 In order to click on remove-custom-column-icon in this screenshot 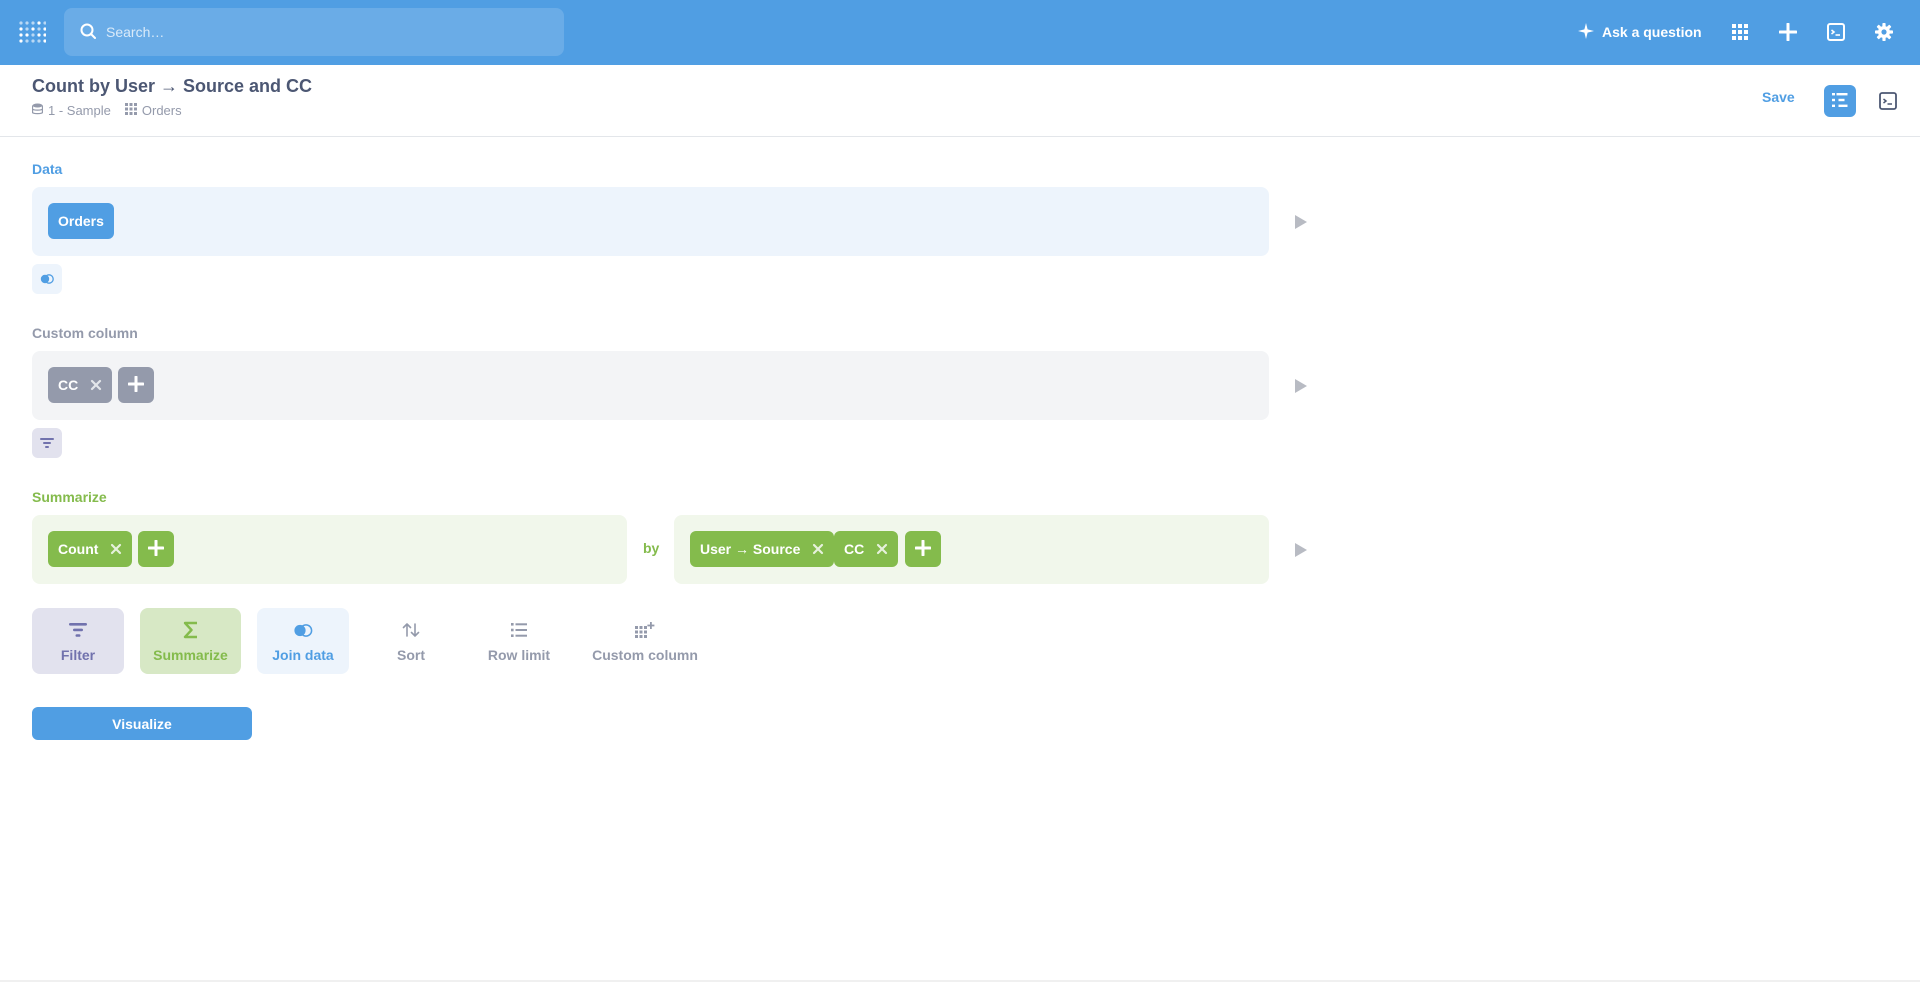, I will do `click(96, 385)`.